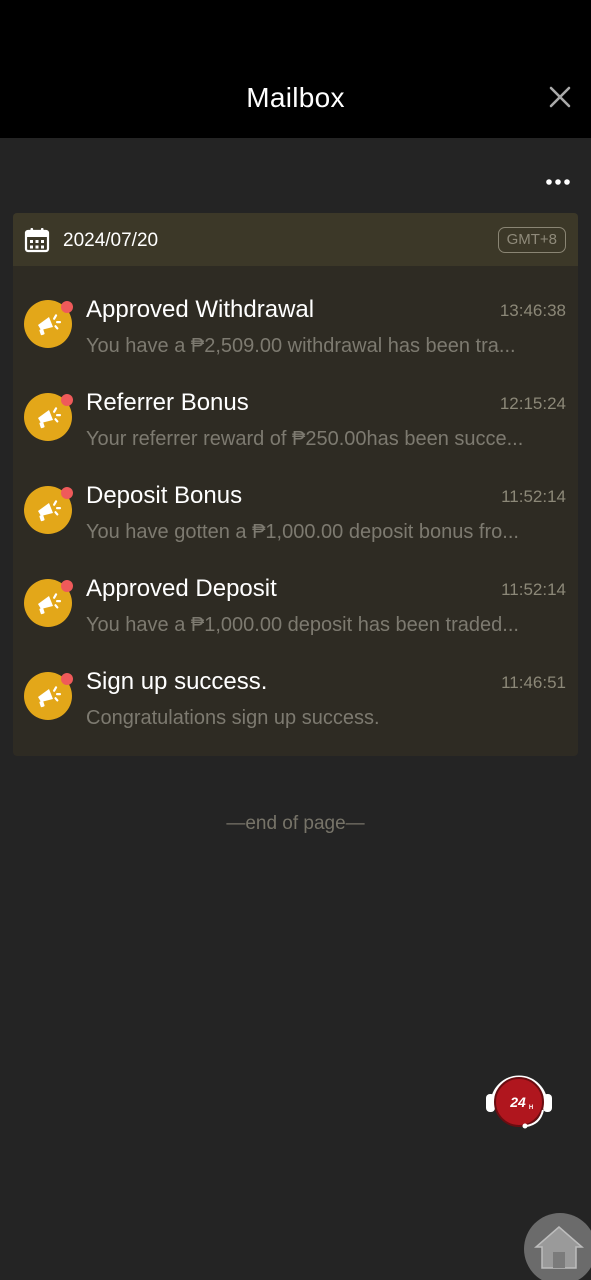 This screenshot has width=591, height=1280. What do you see at coordinates (295, 97) in the screenshot?
I see `page-title: Mailbox` at bounding box center [295, 97].